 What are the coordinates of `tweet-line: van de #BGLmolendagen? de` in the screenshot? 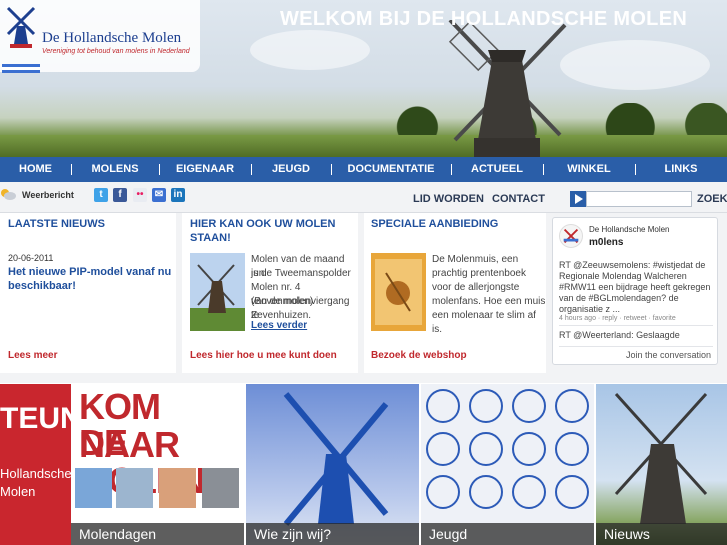 It's located at (619, 298).